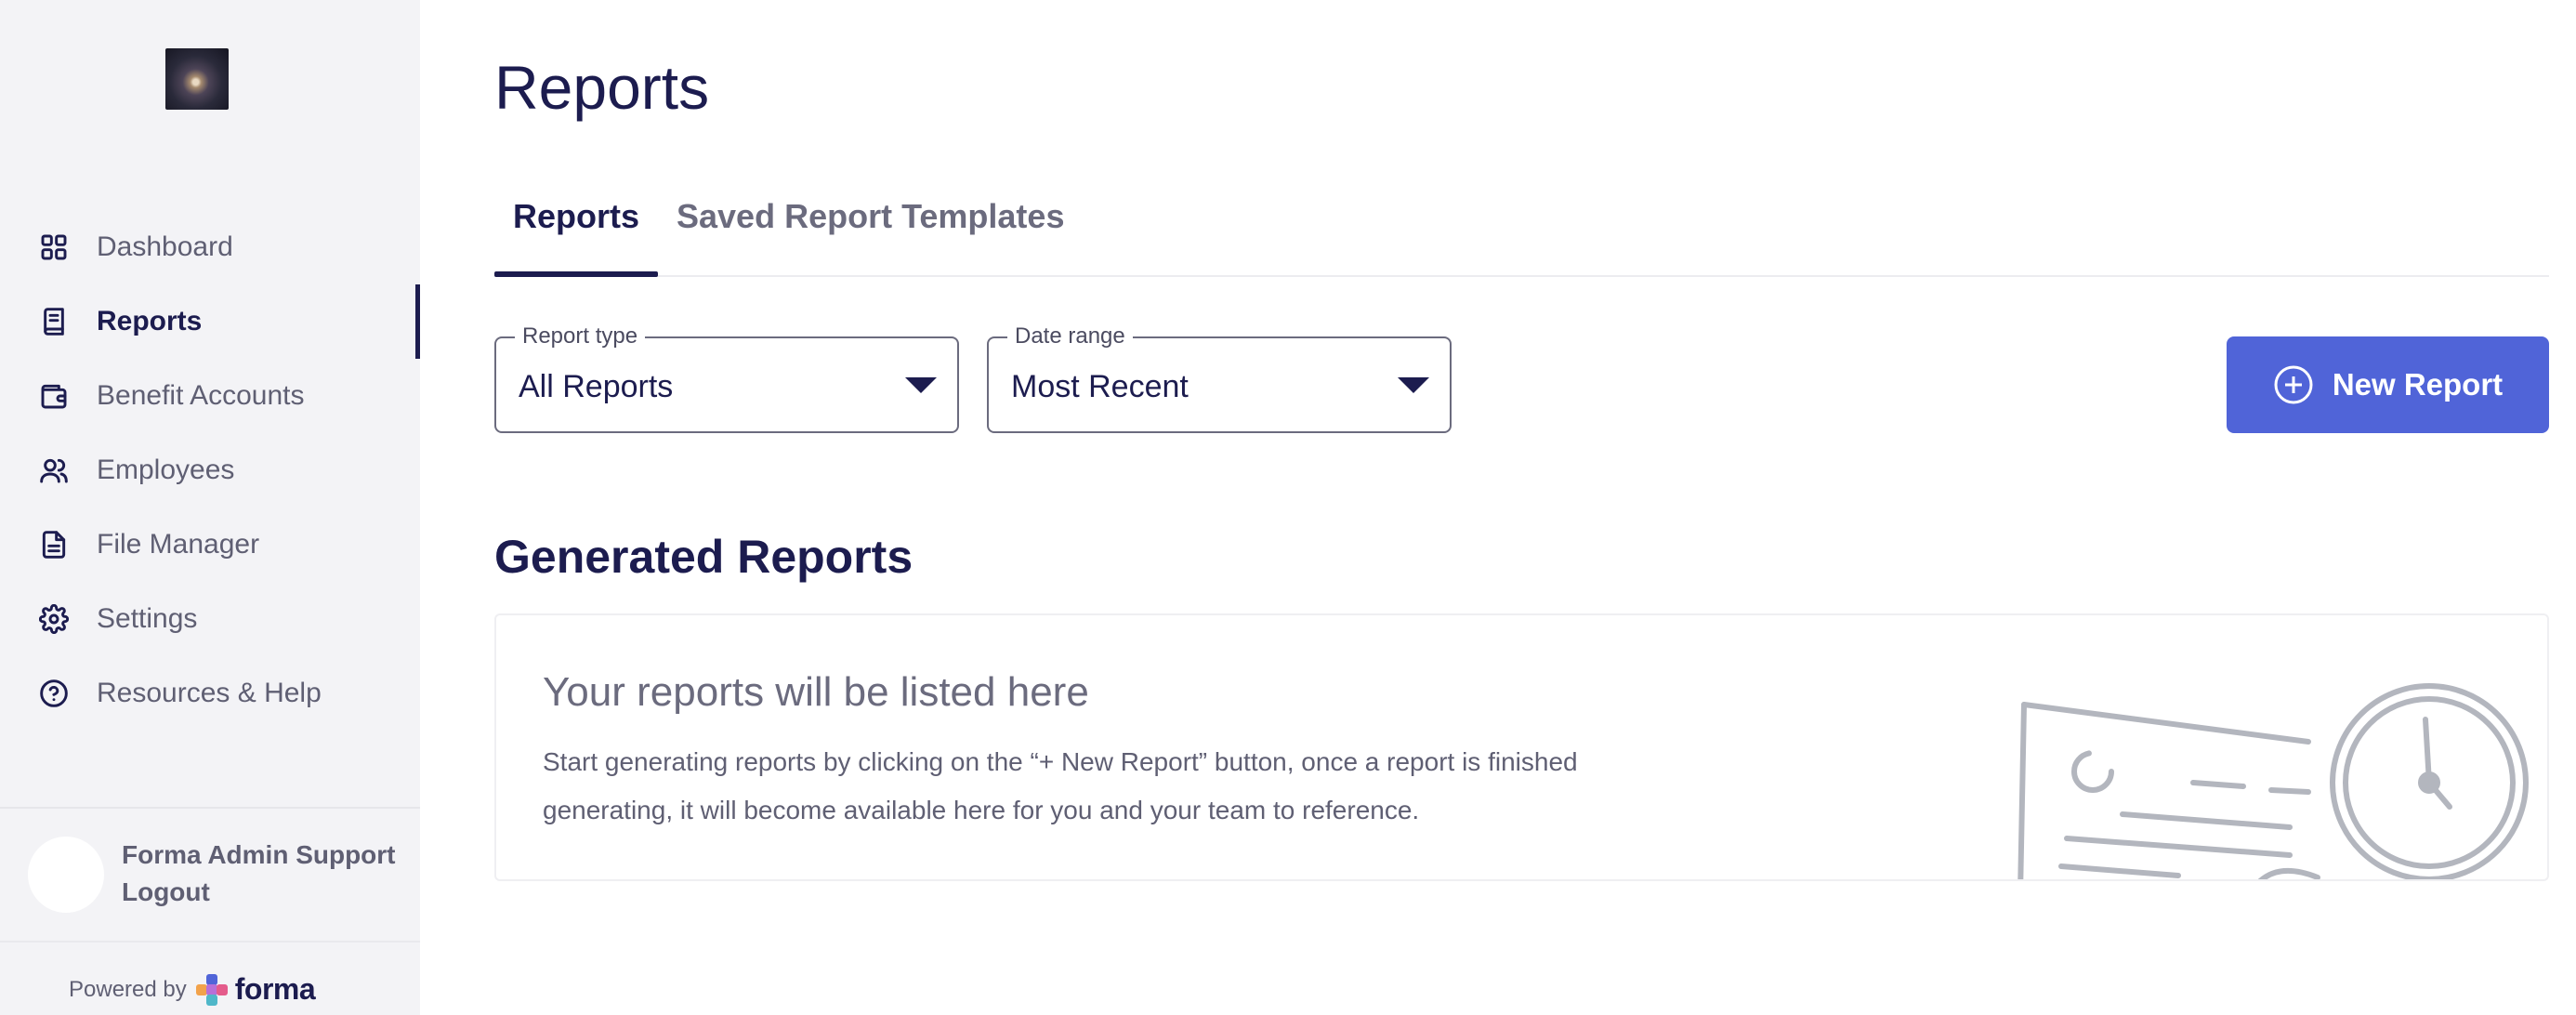  What do you see at coordinates (128, 989) in the screenshot?
I see `powered-by-text: Powered by` at bounding box center [128, 989].